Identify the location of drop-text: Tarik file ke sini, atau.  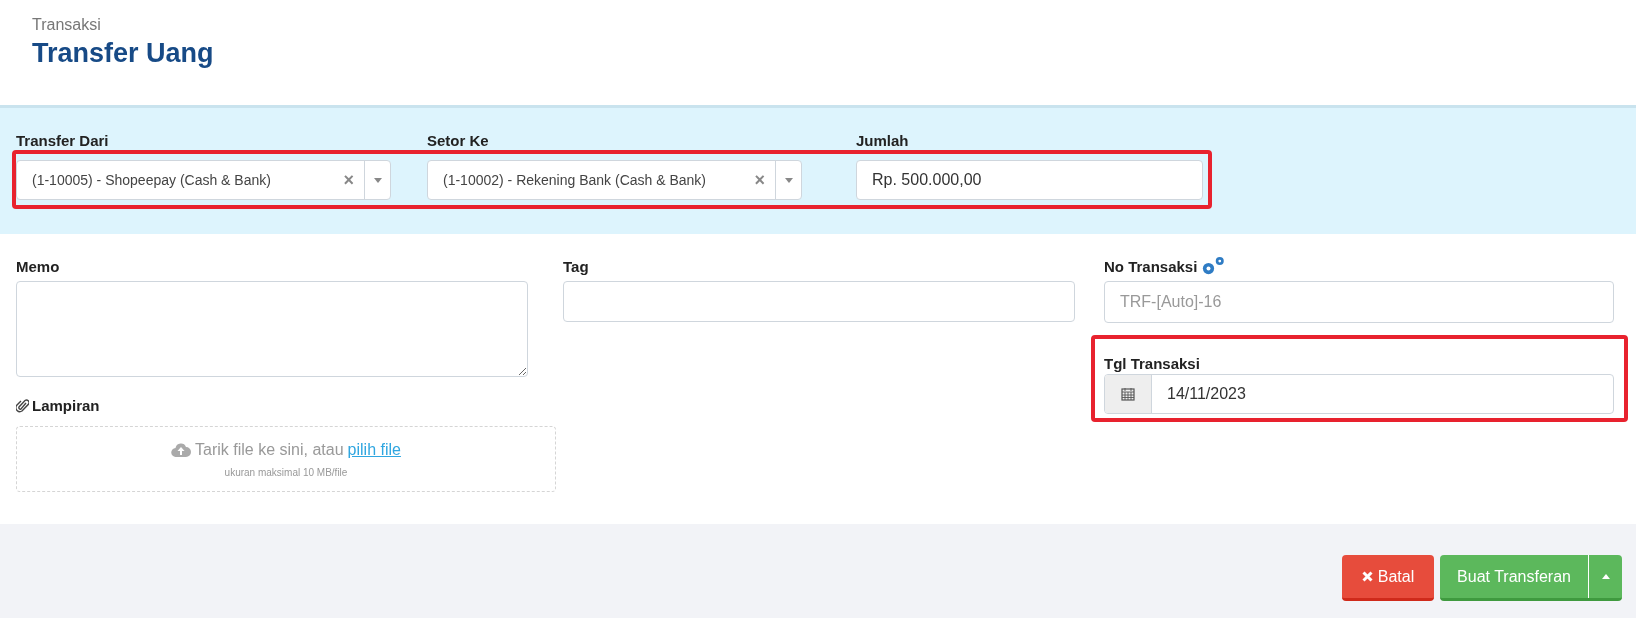
(269, 449).